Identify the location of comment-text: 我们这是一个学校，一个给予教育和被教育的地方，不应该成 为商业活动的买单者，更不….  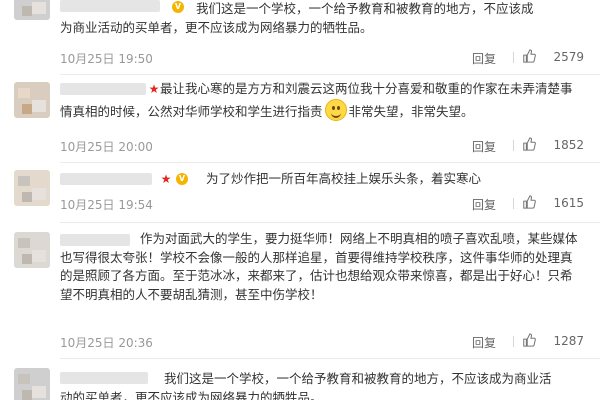
(297, 18).